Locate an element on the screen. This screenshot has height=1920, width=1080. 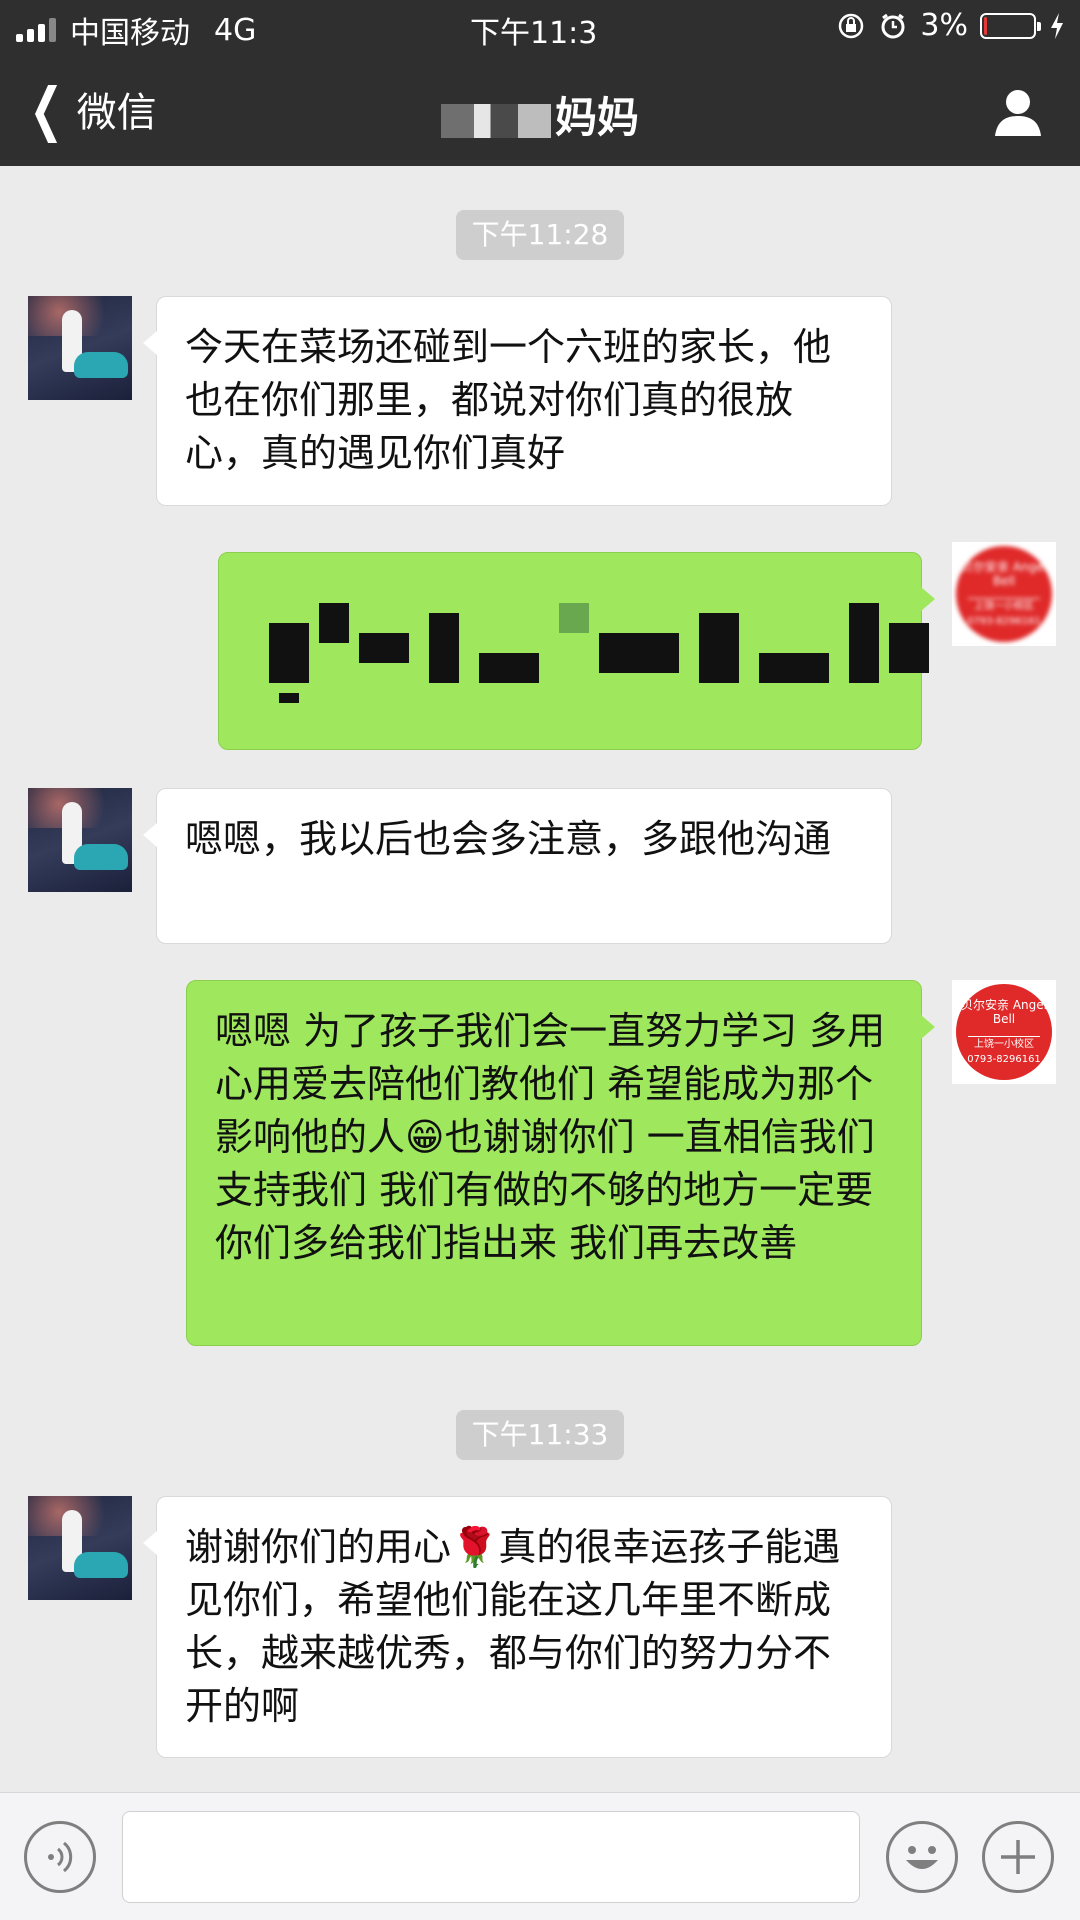
emoji-button is located at coordinates (922, 1857).